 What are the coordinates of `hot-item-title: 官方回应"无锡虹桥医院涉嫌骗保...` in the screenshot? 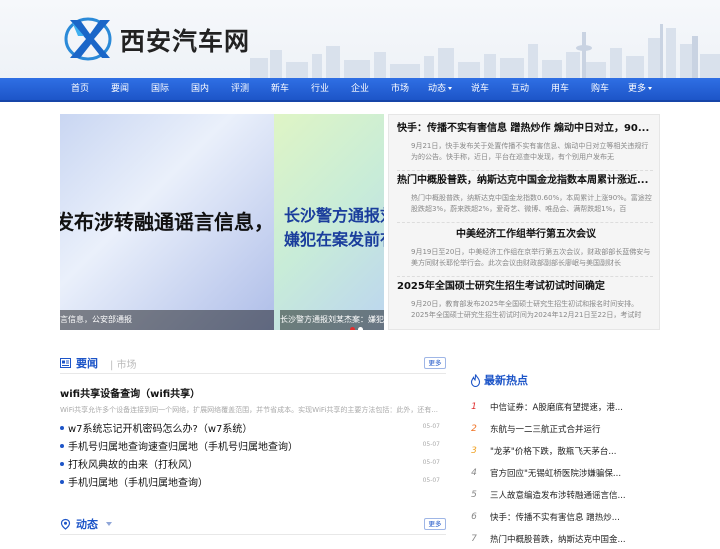 It's located at (560, 473).